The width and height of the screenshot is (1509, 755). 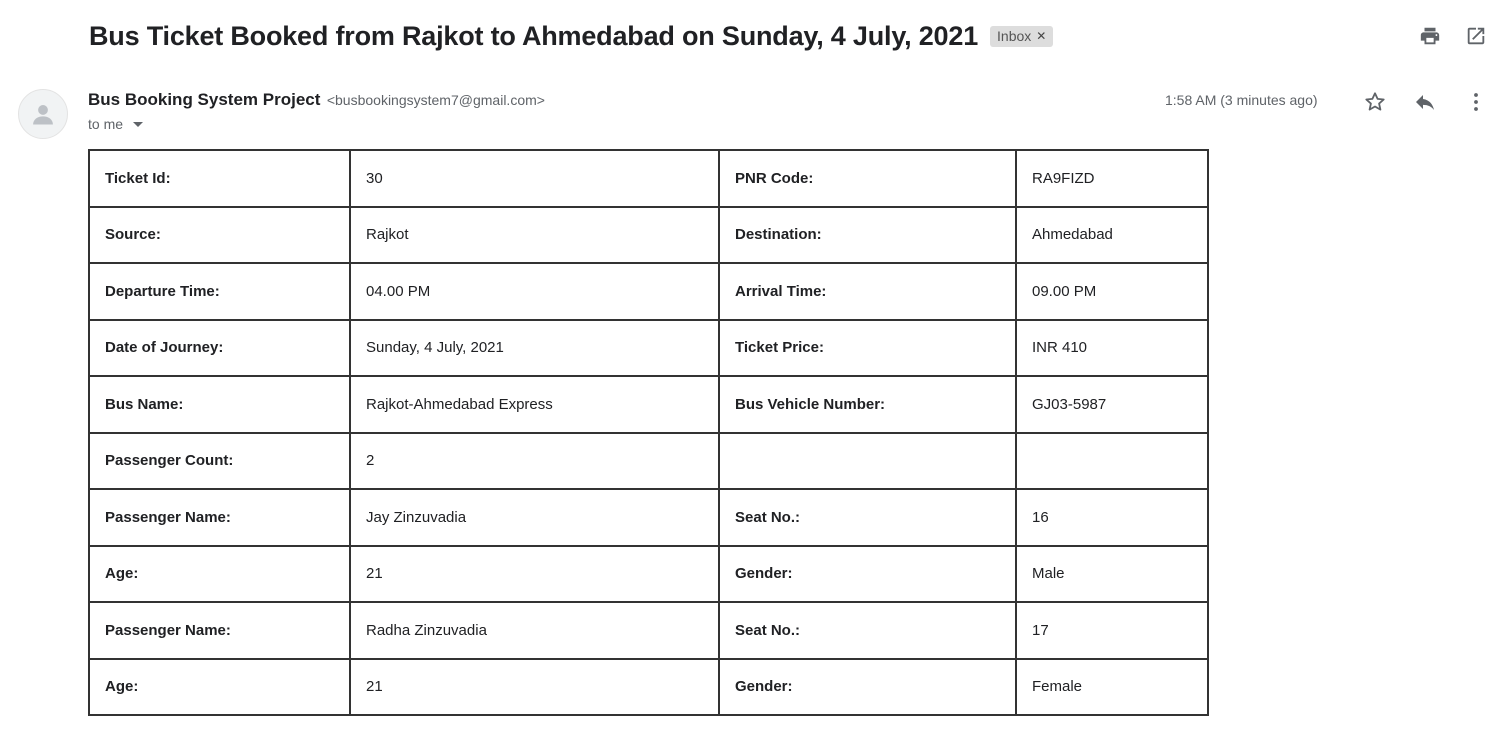 What do you see at coordinates (1112, 517) in the screenshot?
I see `field-value: 16` at bounding box center [1112, 517].